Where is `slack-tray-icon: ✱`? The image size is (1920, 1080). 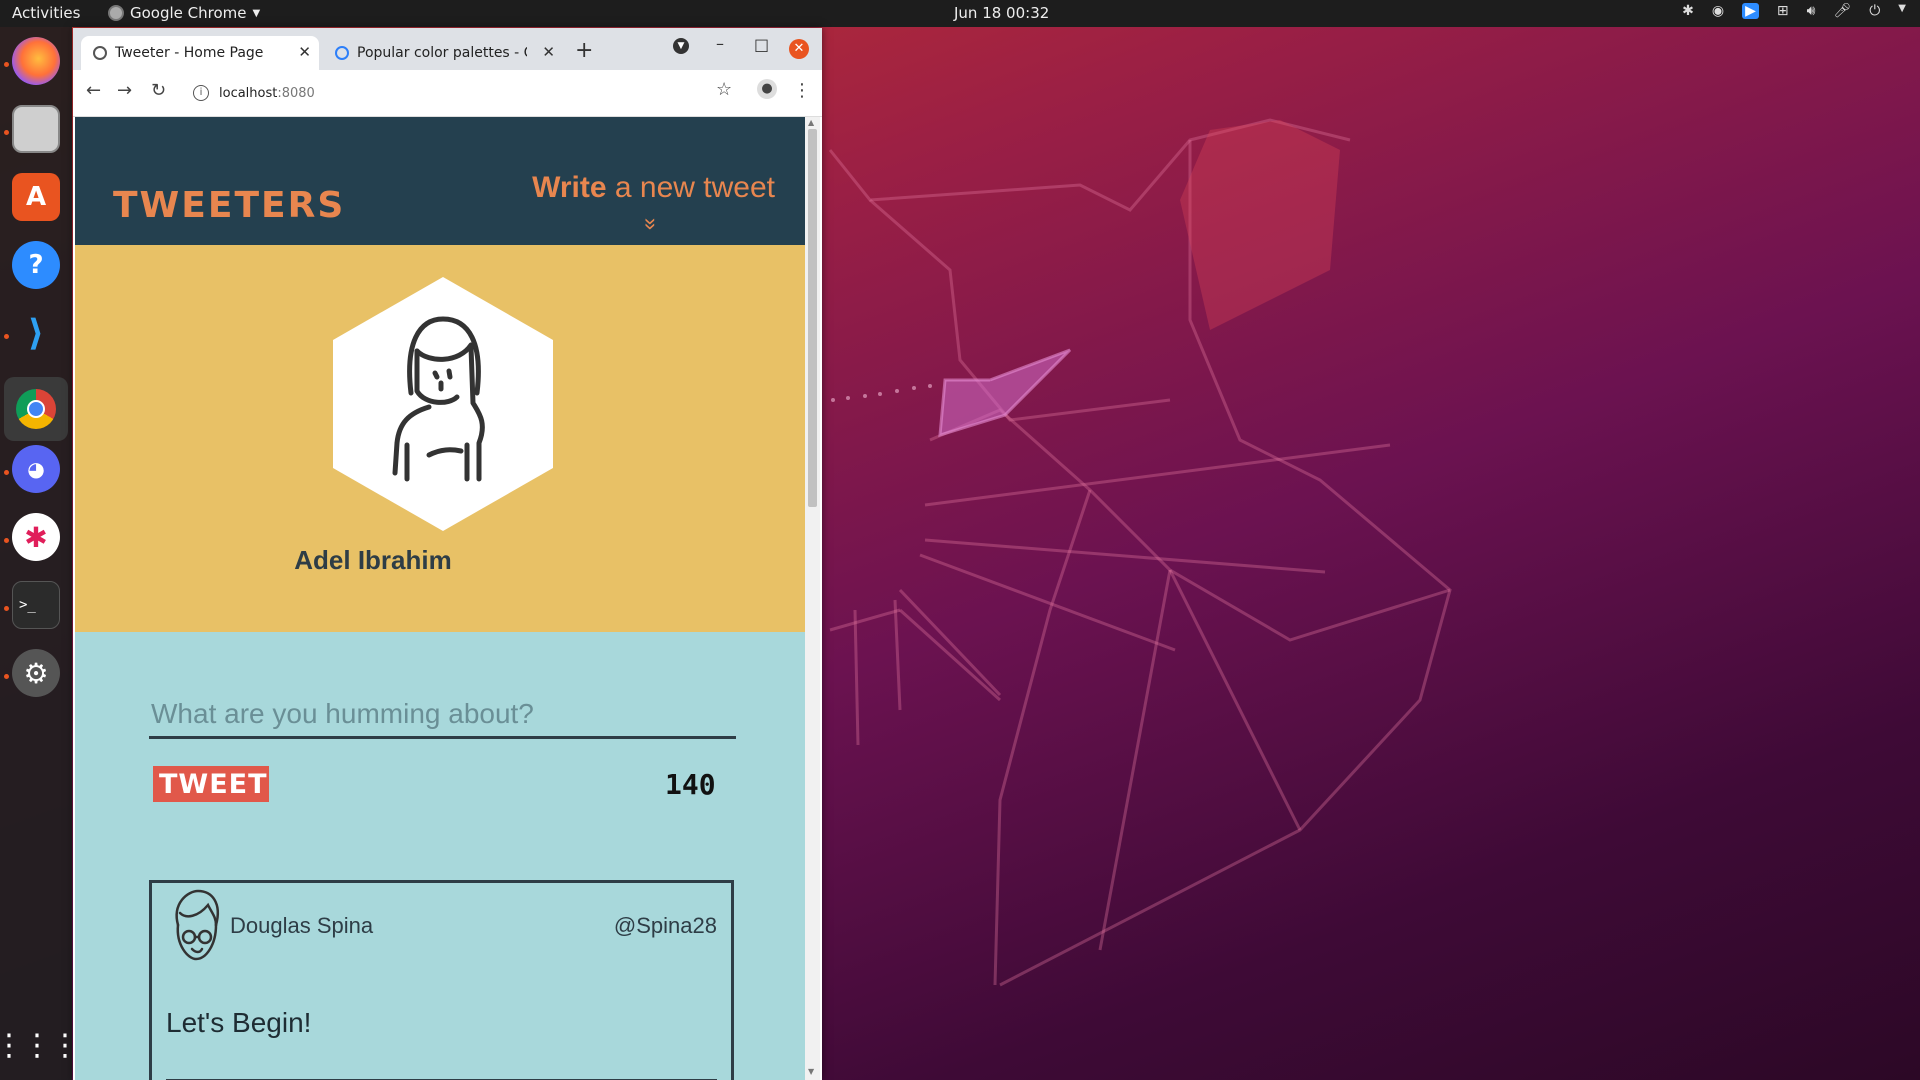
slack-tray-icon: ✱ is located at coordinates (1688, 11).